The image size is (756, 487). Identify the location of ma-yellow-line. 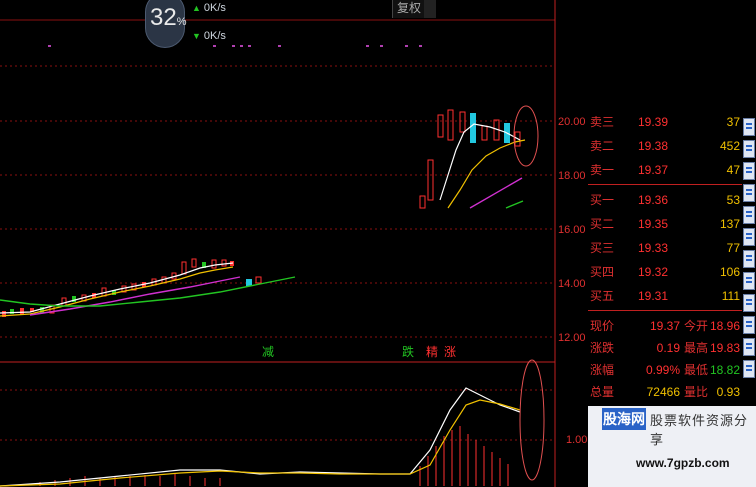
(117, 291).